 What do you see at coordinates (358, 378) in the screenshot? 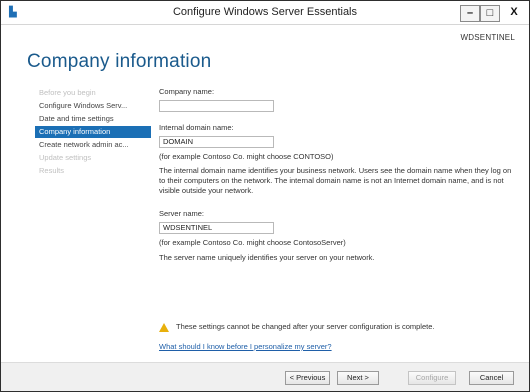
I see `next-button: Next >` at bounding box center [358, 378].